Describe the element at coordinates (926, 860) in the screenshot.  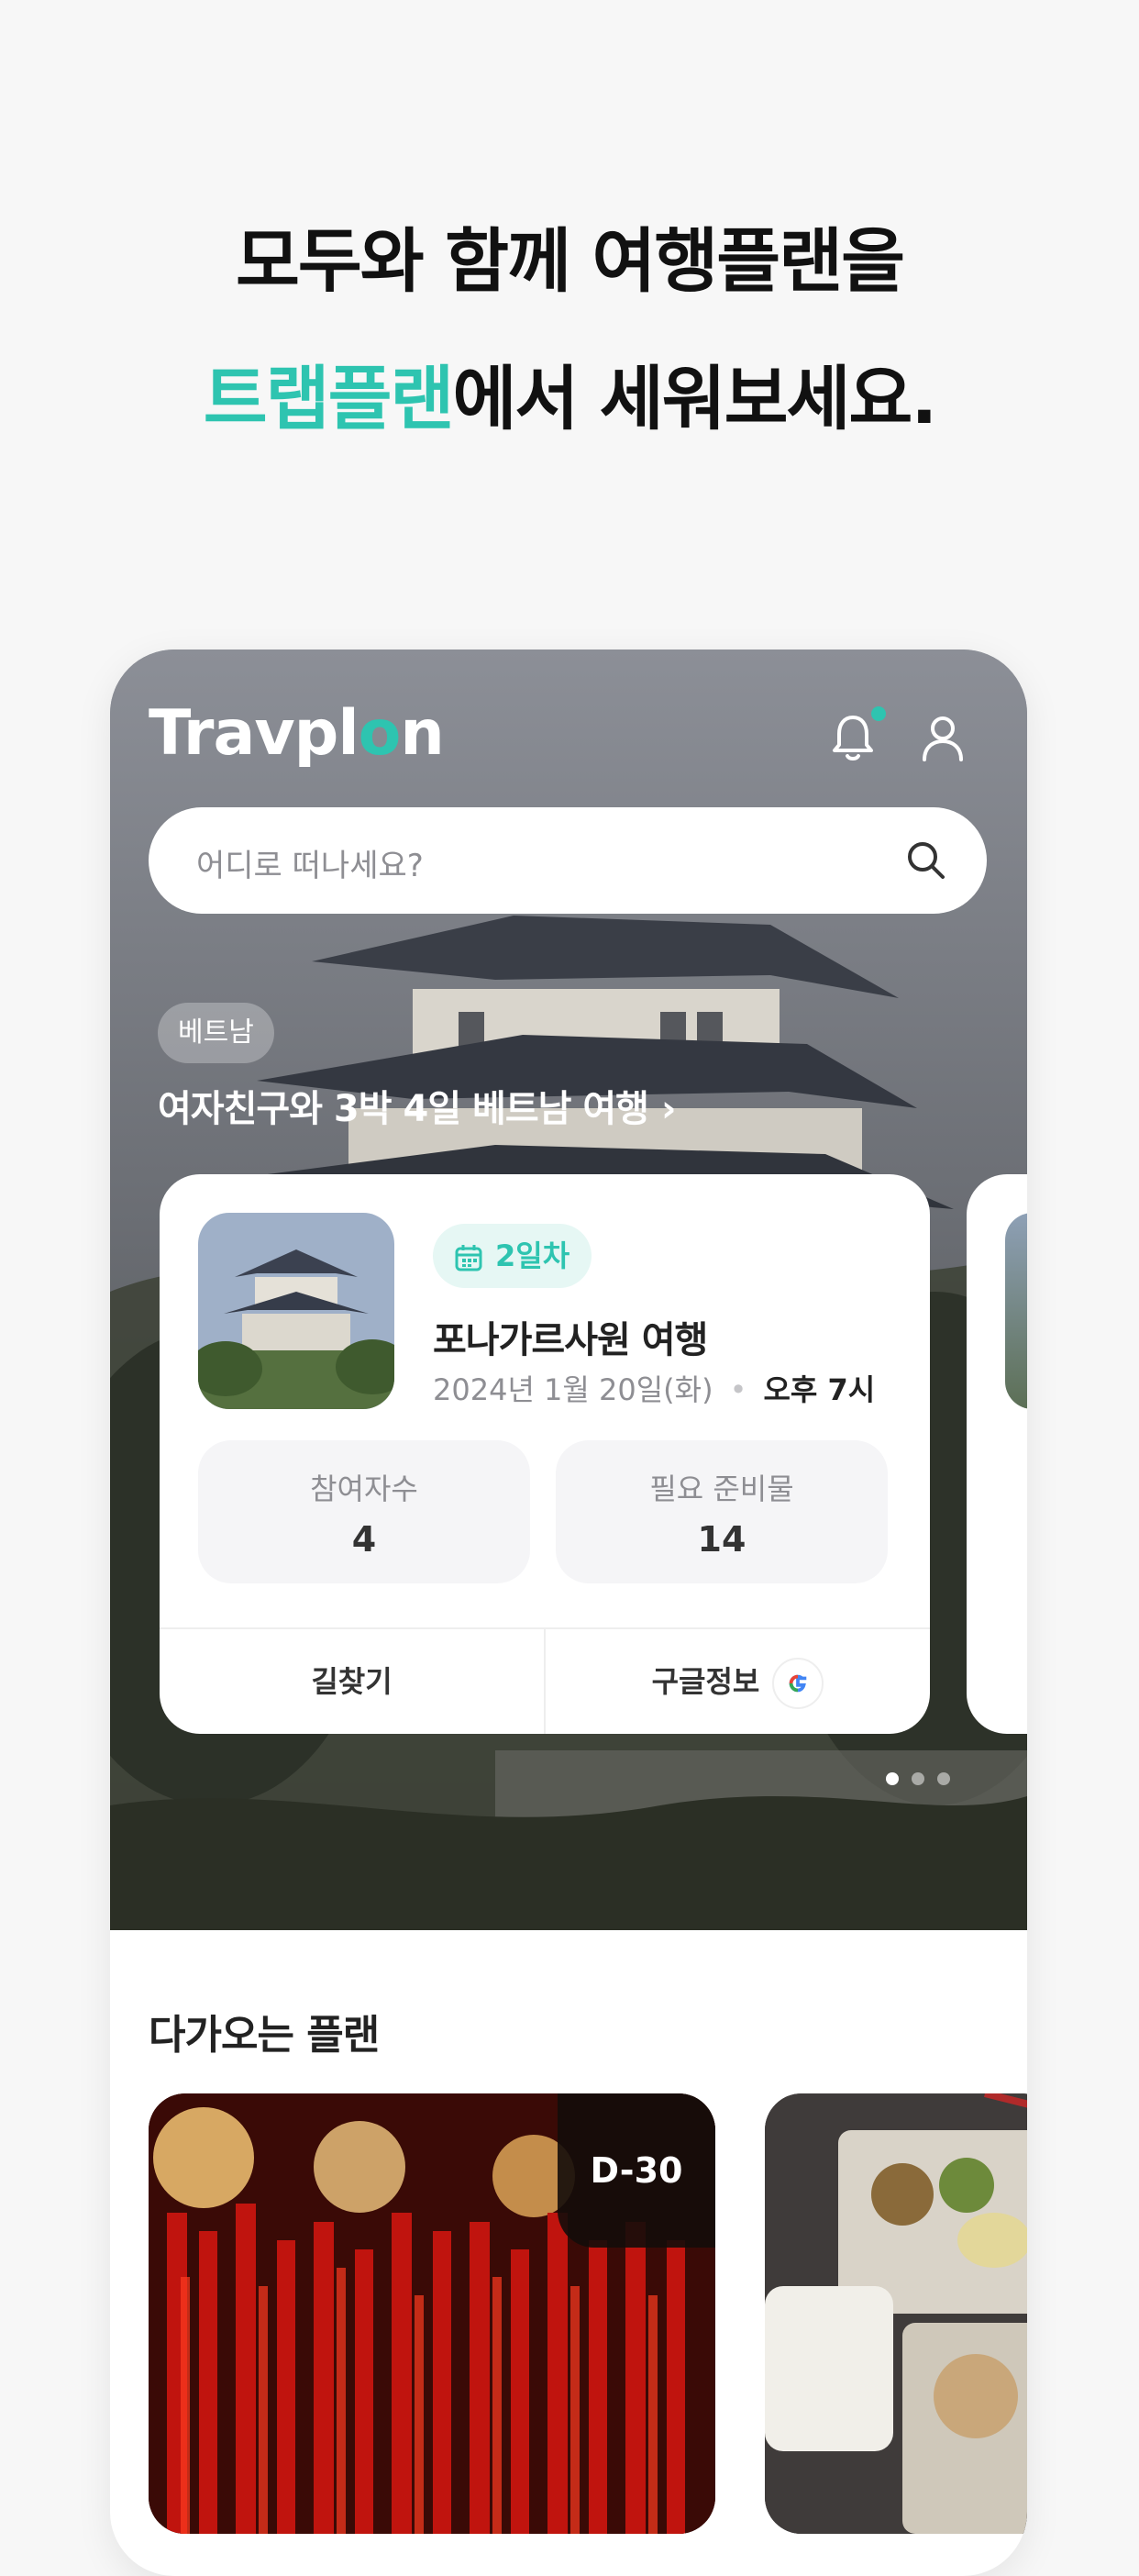
I see `search-icon` at that location.